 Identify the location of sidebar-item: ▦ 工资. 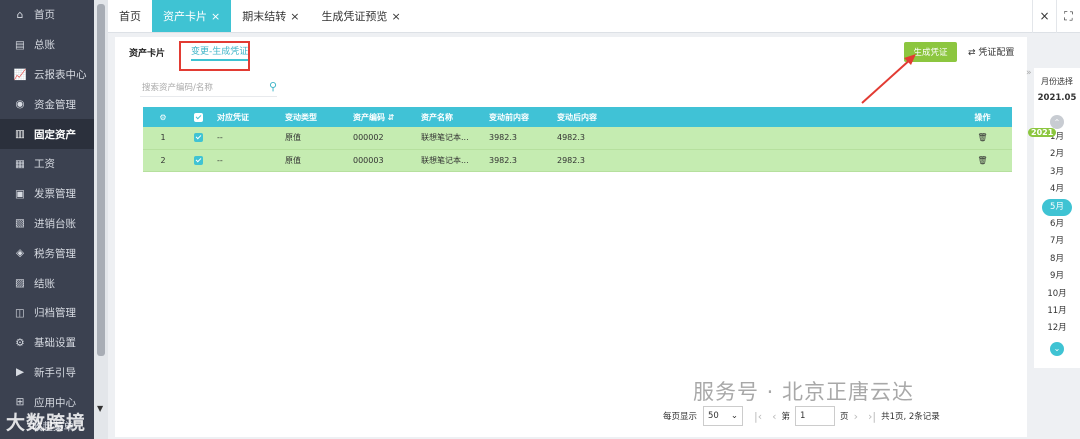
(47, 164).